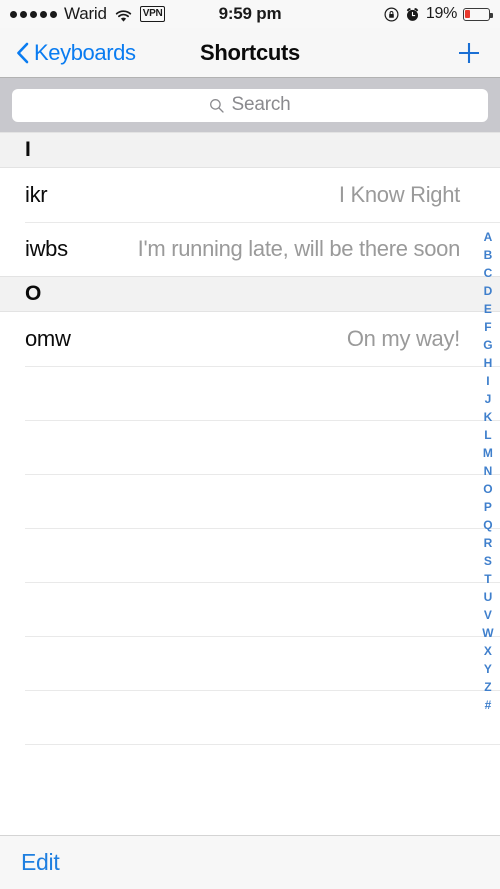  Describe the element at coordinates (152, 14) in the screenshot. I see `vpn-badge: VPN` at that location.